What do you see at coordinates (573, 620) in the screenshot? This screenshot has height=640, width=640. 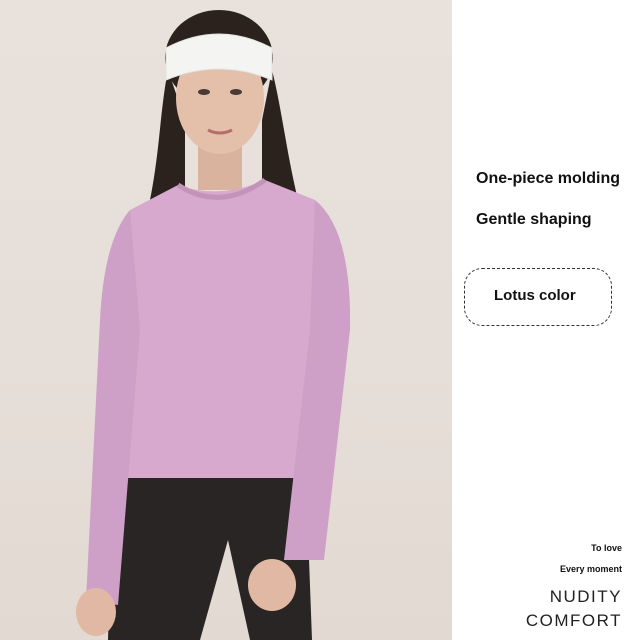 I see `tagline-comfort: COMFORT` at bounding box center [573, 620].